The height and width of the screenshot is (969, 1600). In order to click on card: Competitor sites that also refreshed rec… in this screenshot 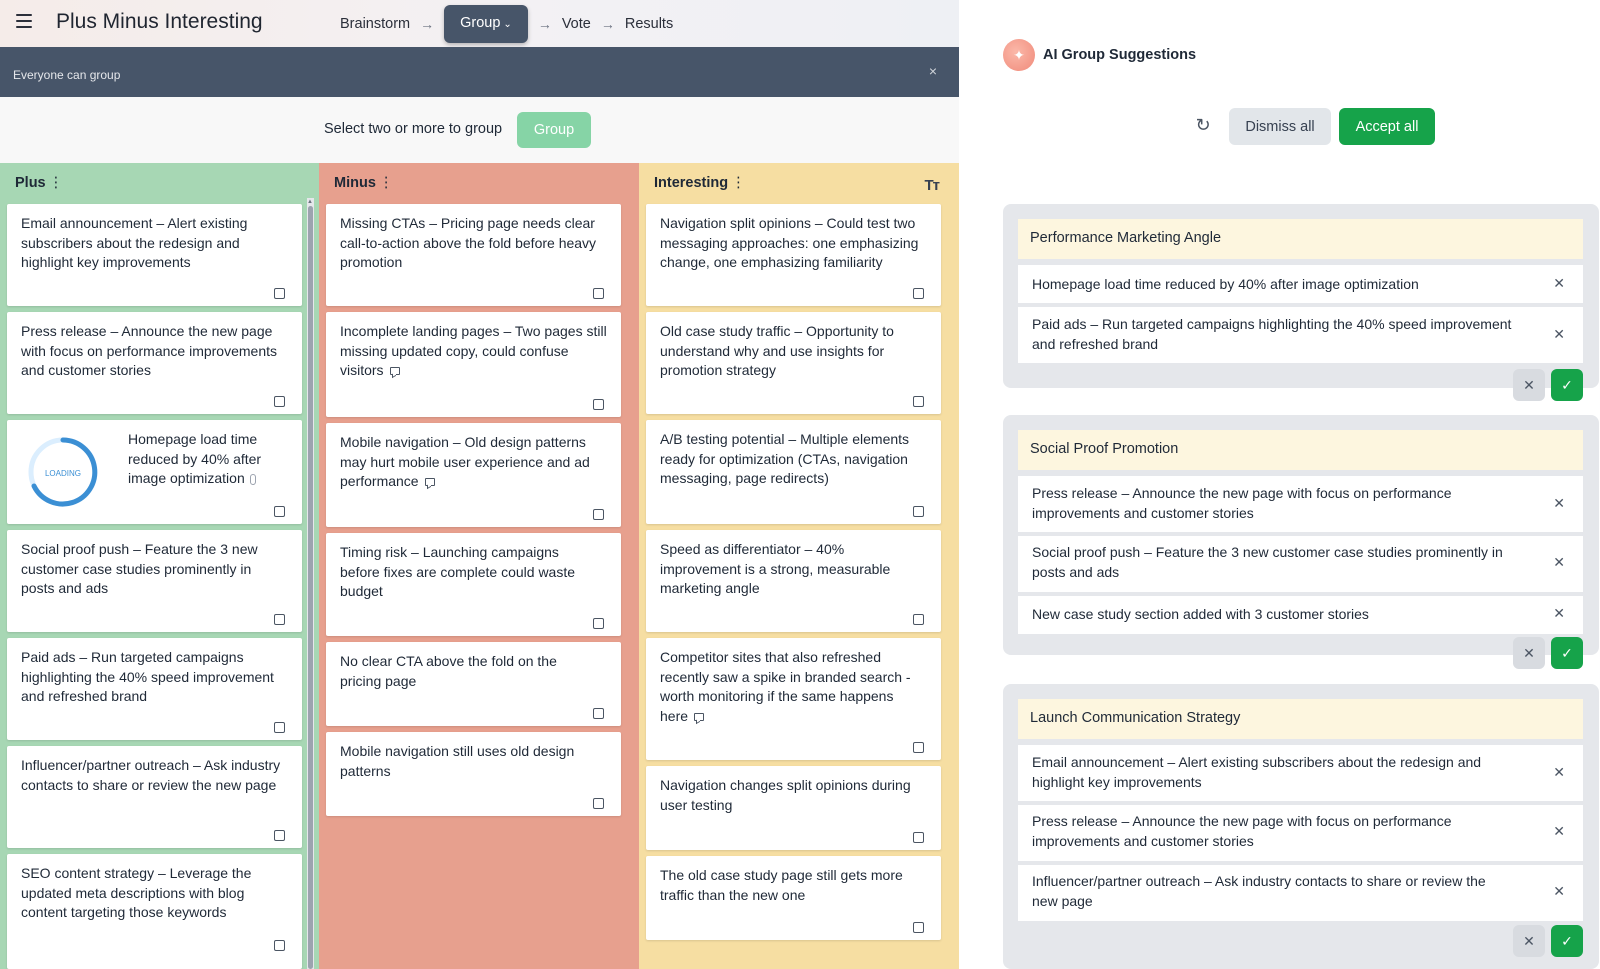, I will do `click(793, 699)`.